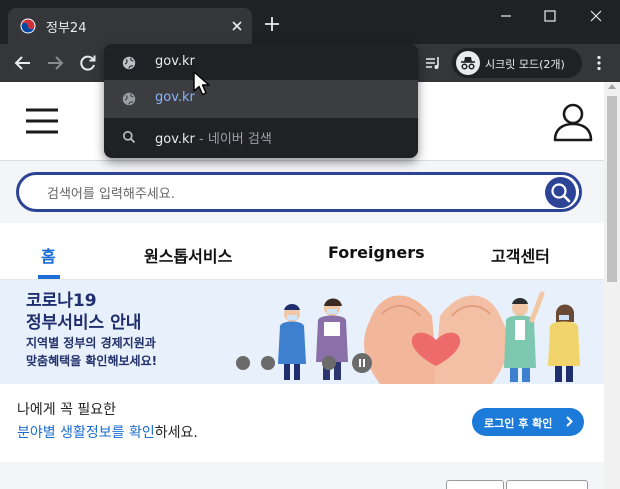  What do you see at coordinates (130, 26) in the screenshot?
I see `browser-tab: 정부24` at bounding box center [130, 26].